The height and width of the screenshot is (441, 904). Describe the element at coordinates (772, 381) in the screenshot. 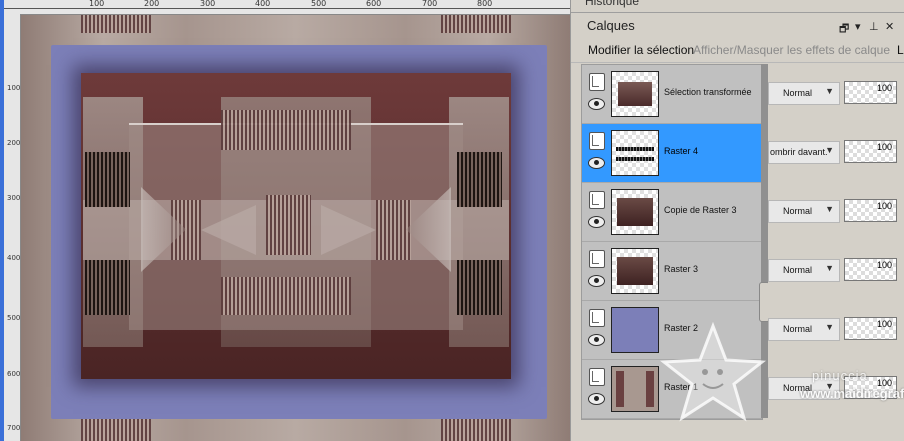

I see `watermark: pinuccia www.maidiregrafica` at that location.